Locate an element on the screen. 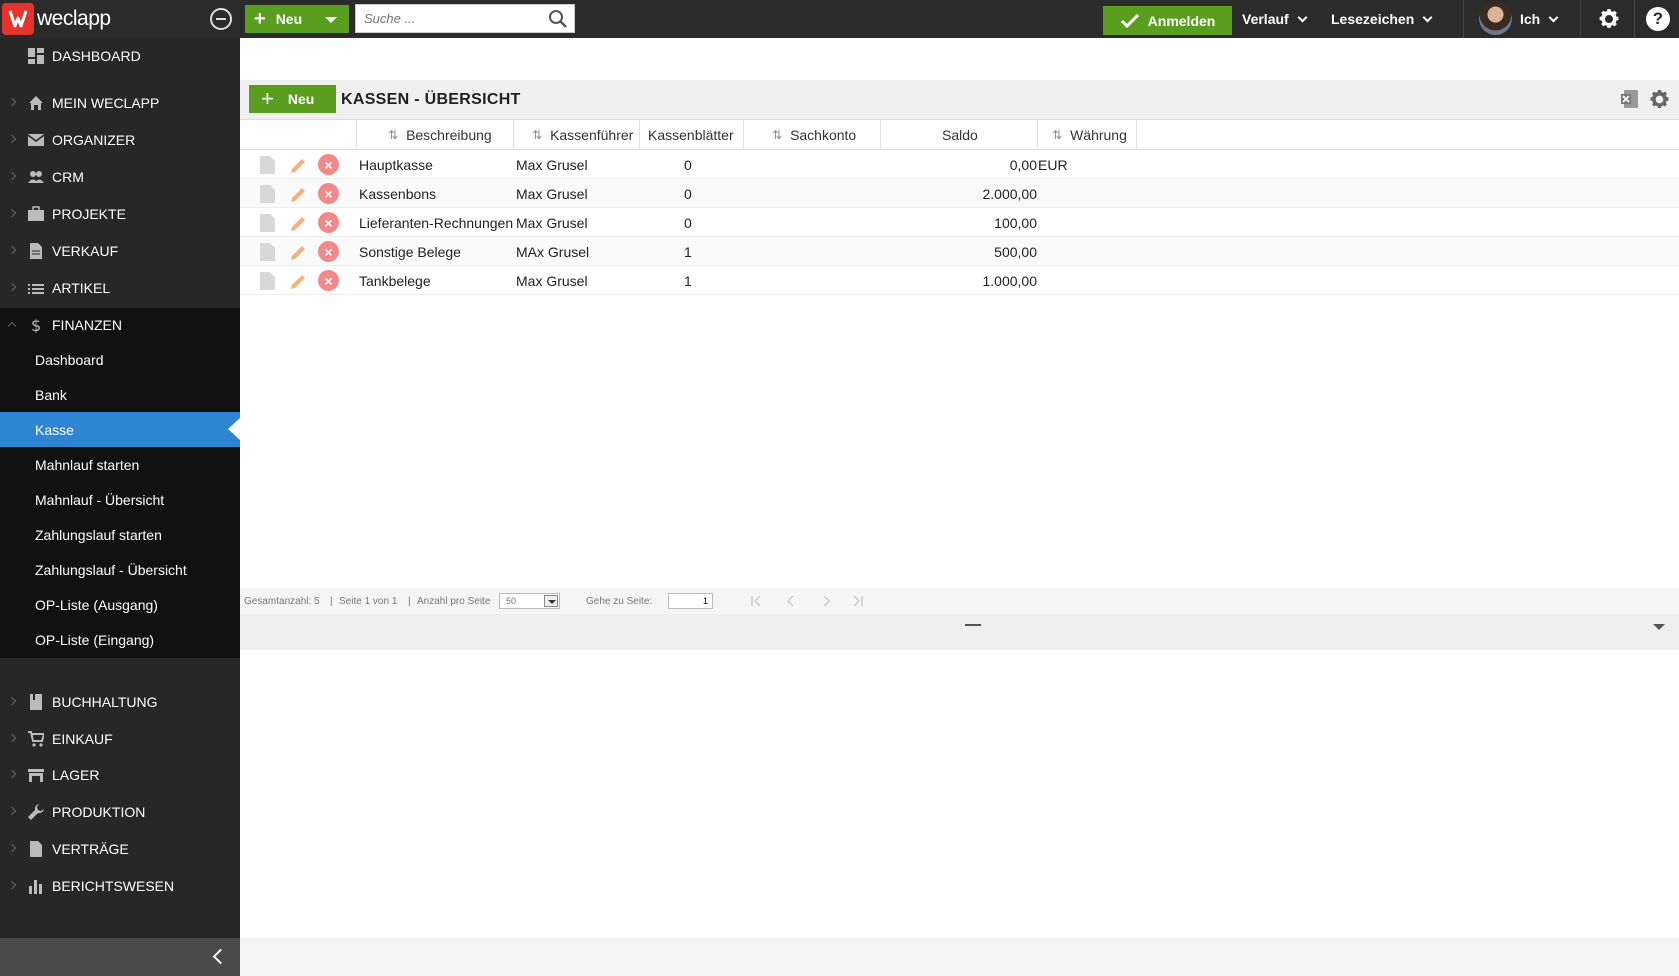  new-button: + Neu is located at coordinates (292, 99).